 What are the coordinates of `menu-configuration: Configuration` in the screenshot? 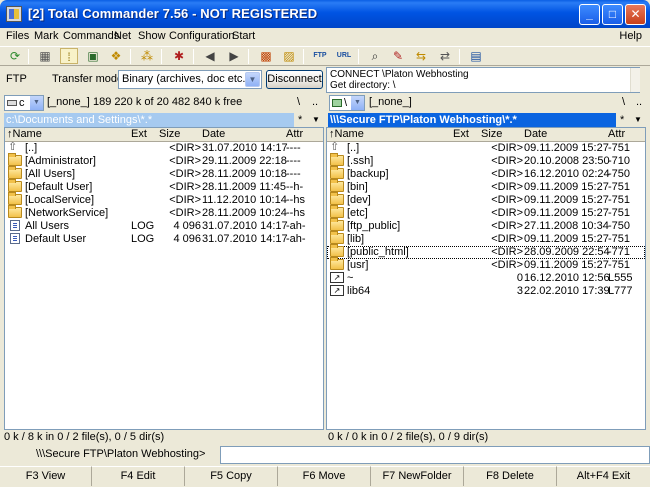 It's located at (201, 36).